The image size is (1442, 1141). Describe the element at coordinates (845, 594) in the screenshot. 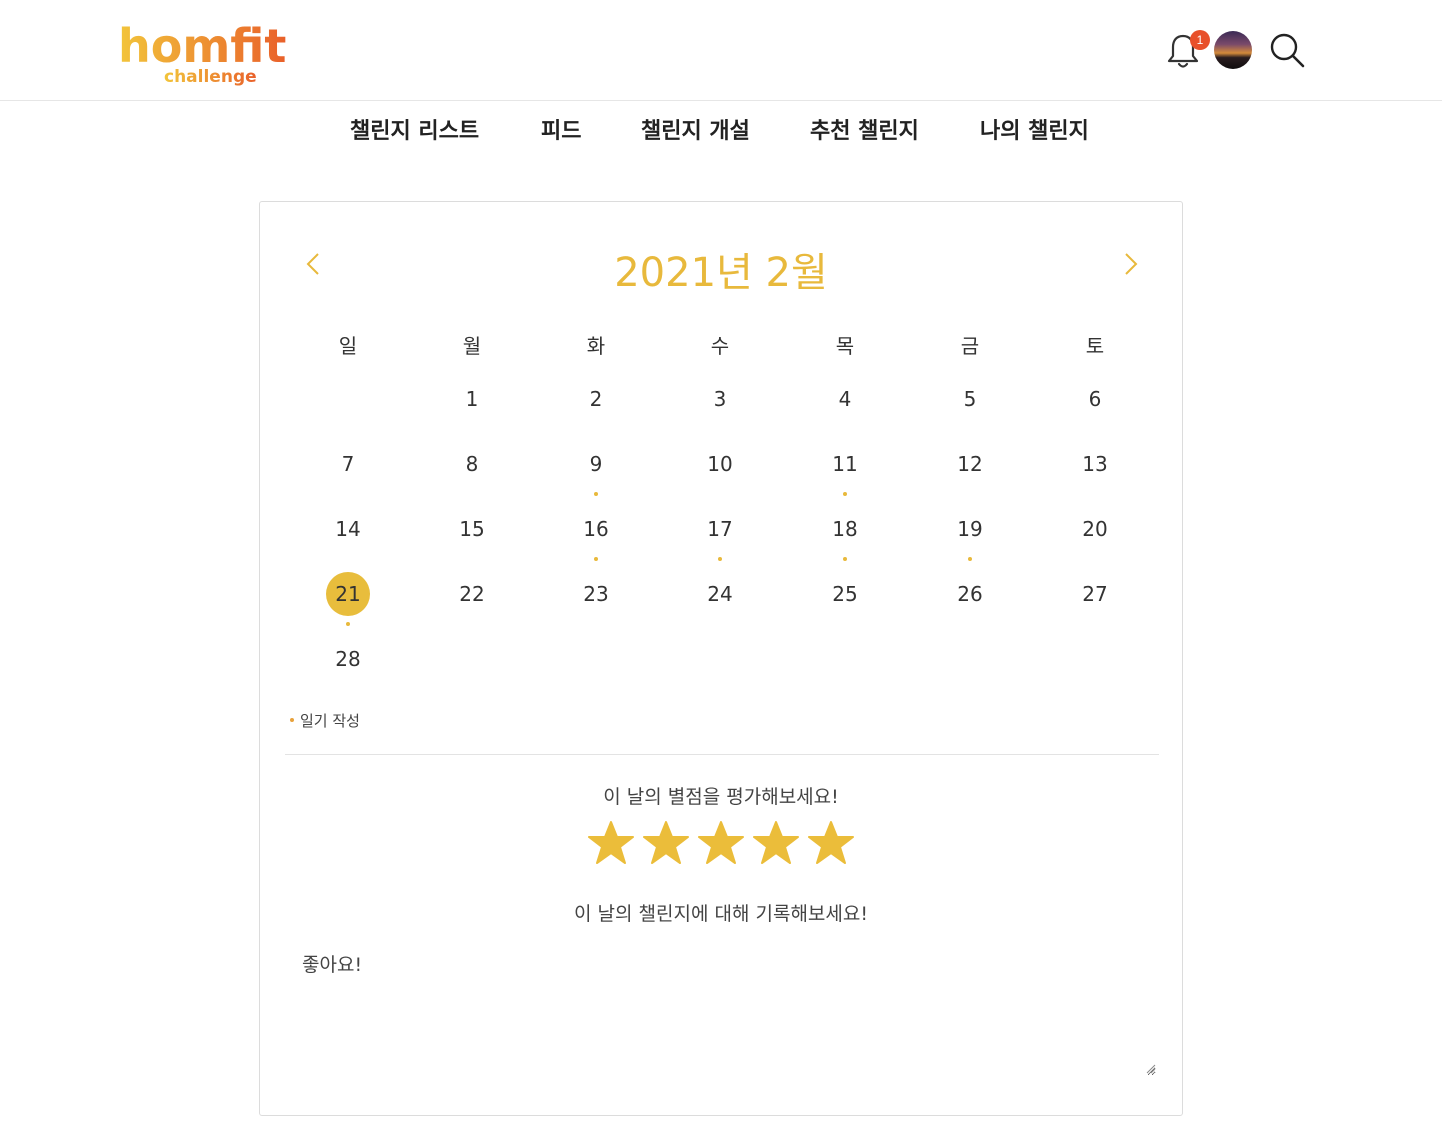

I see `day-number: 25` at that location.